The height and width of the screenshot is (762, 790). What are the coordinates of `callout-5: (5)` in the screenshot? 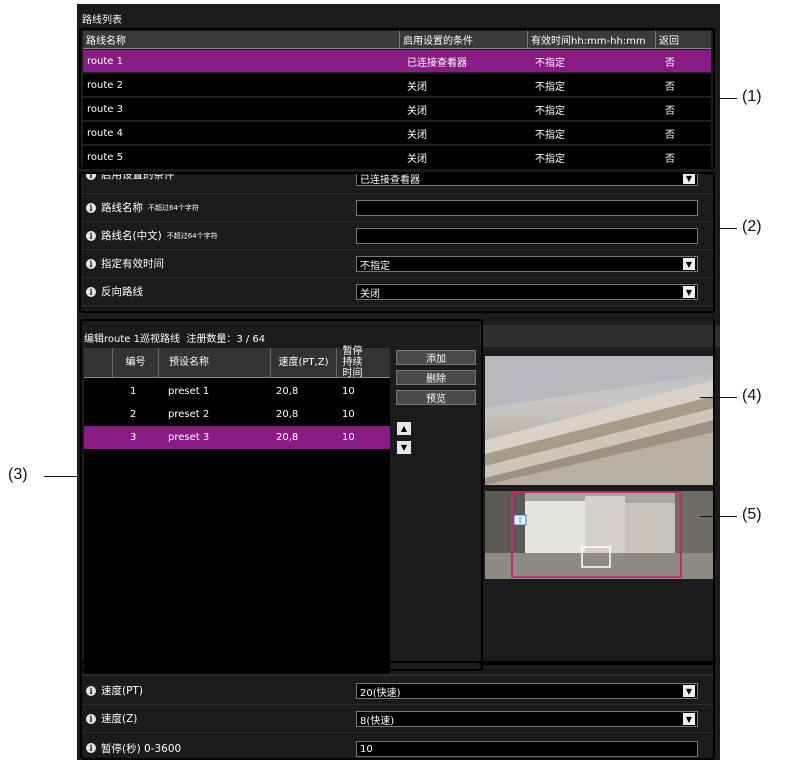 It's located at (752, 514).